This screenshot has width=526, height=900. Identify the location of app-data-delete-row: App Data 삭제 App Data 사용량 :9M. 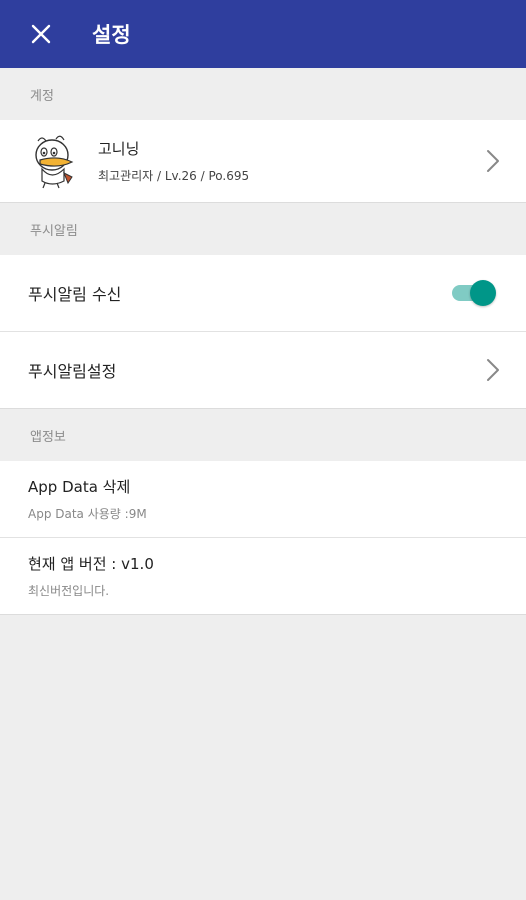
(263, 499).